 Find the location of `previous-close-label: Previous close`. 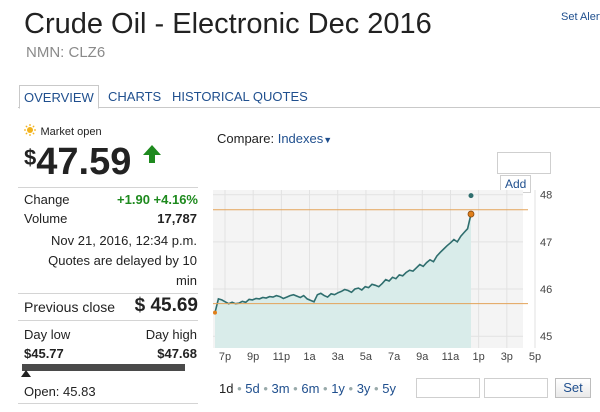

previous-close-label: Previous close is located at coordinates (70, 307).